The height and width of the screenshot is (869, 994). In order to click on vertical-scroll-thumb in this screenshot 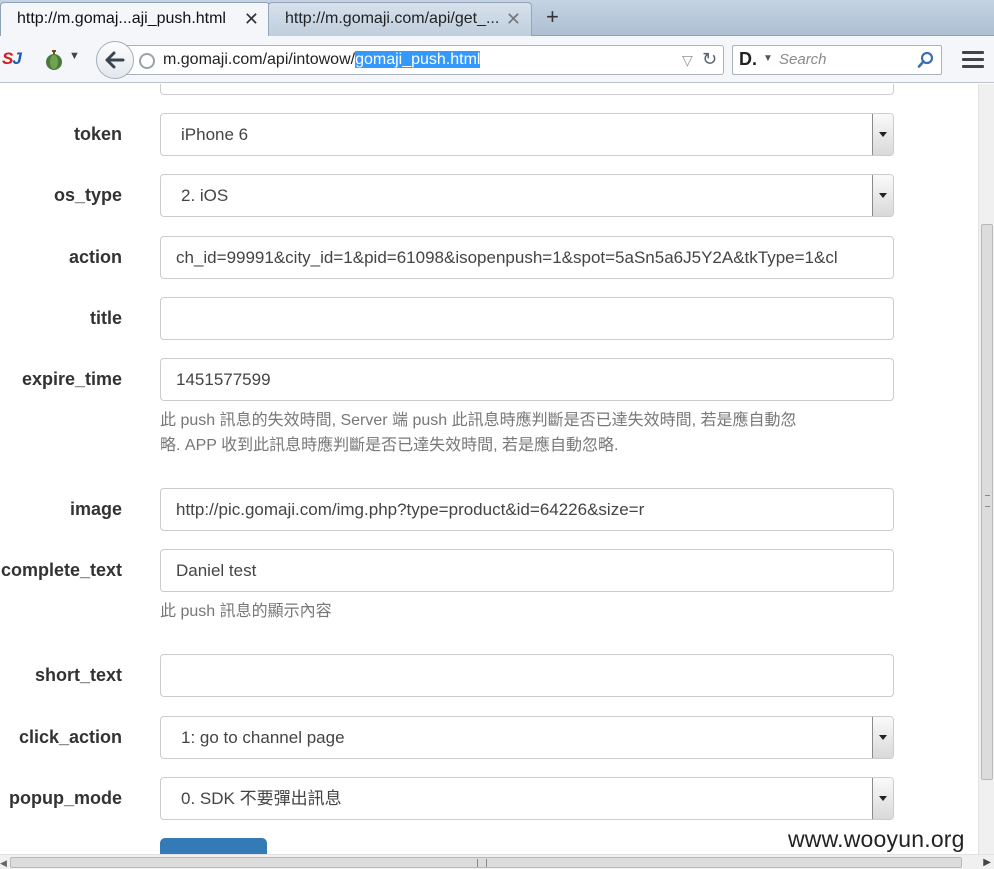, I will do `click(987, 502)`.